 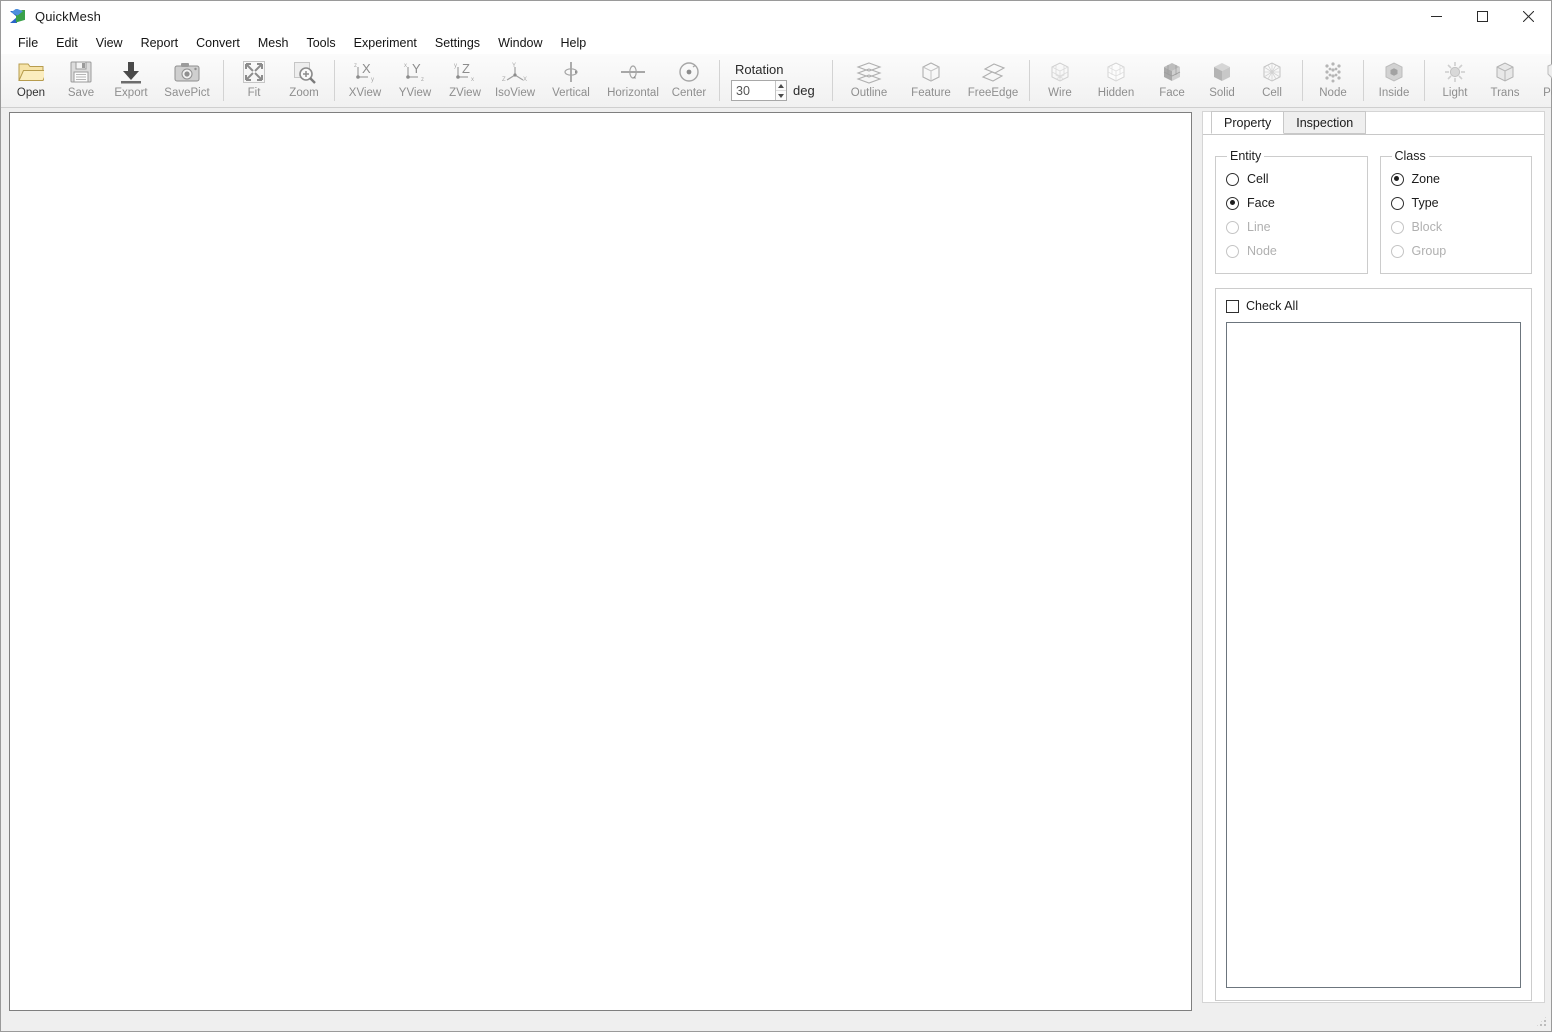 I want to click on toolbar-button-vertical: Vertical, so click(x=571, y=80).